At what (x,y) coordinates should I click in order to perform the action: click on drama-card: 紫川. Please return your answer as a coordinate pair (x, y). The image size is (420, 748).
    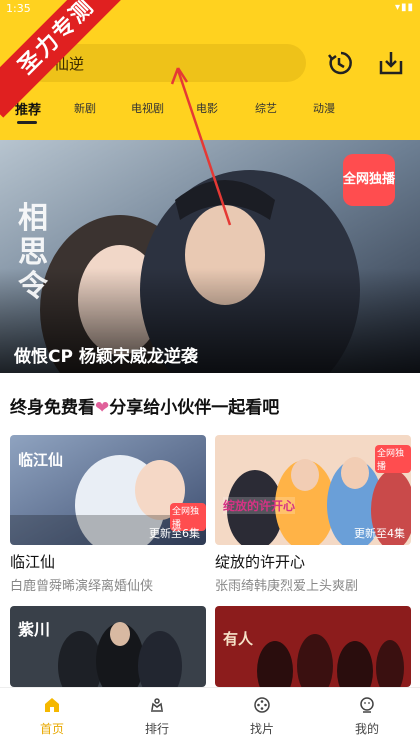
    Looking at the image, I should click on (108, 646).